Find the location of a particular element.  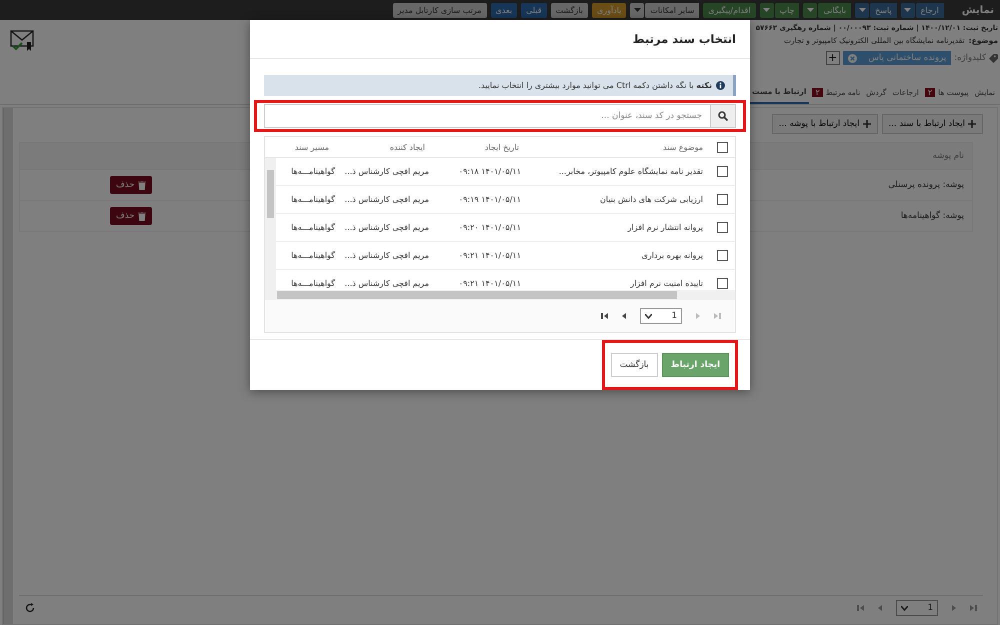

dialog-title: انتخاب سند مرتبط is located at coordinates (684, 39).